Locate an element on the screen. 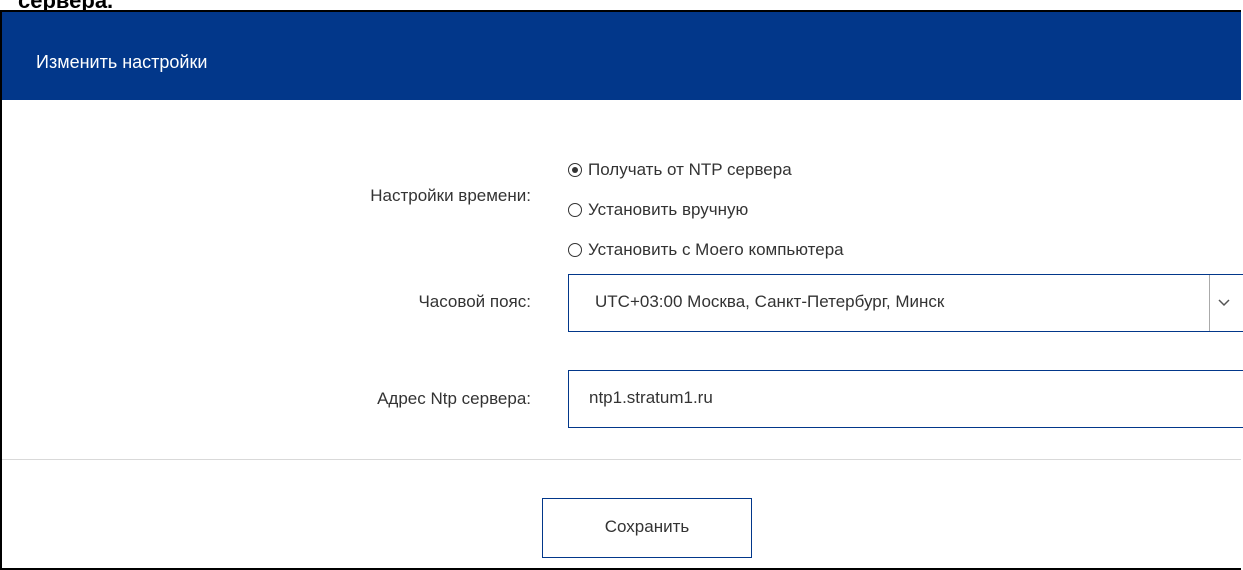 The width and height of the screenshot is (1243, 570). radio-manual-label: Установить вручную is located at coordinates (668, 209).